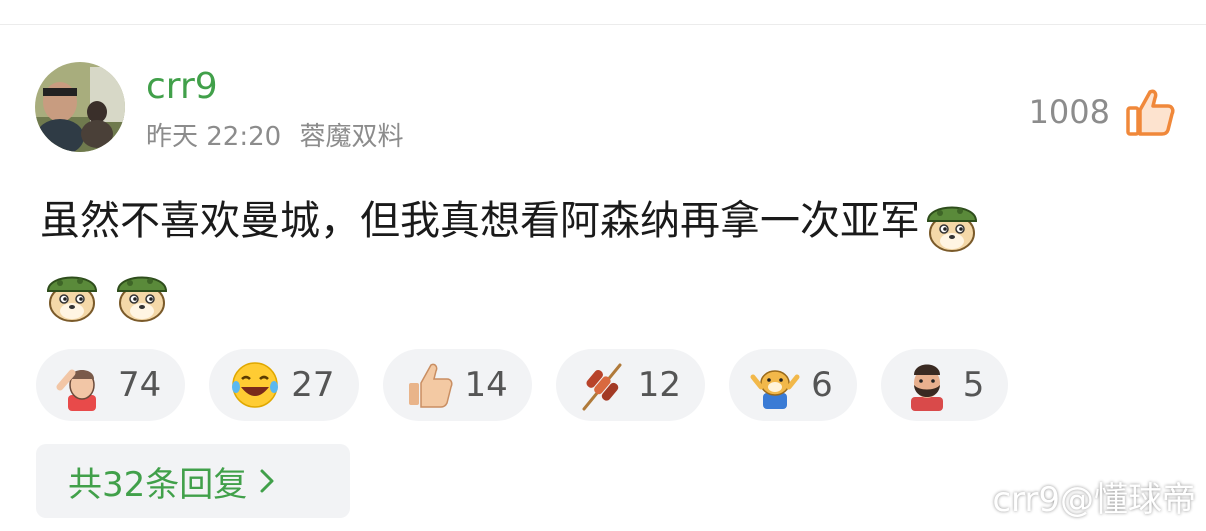  I want to click on laughing-tears-icon, so click(255, 385).